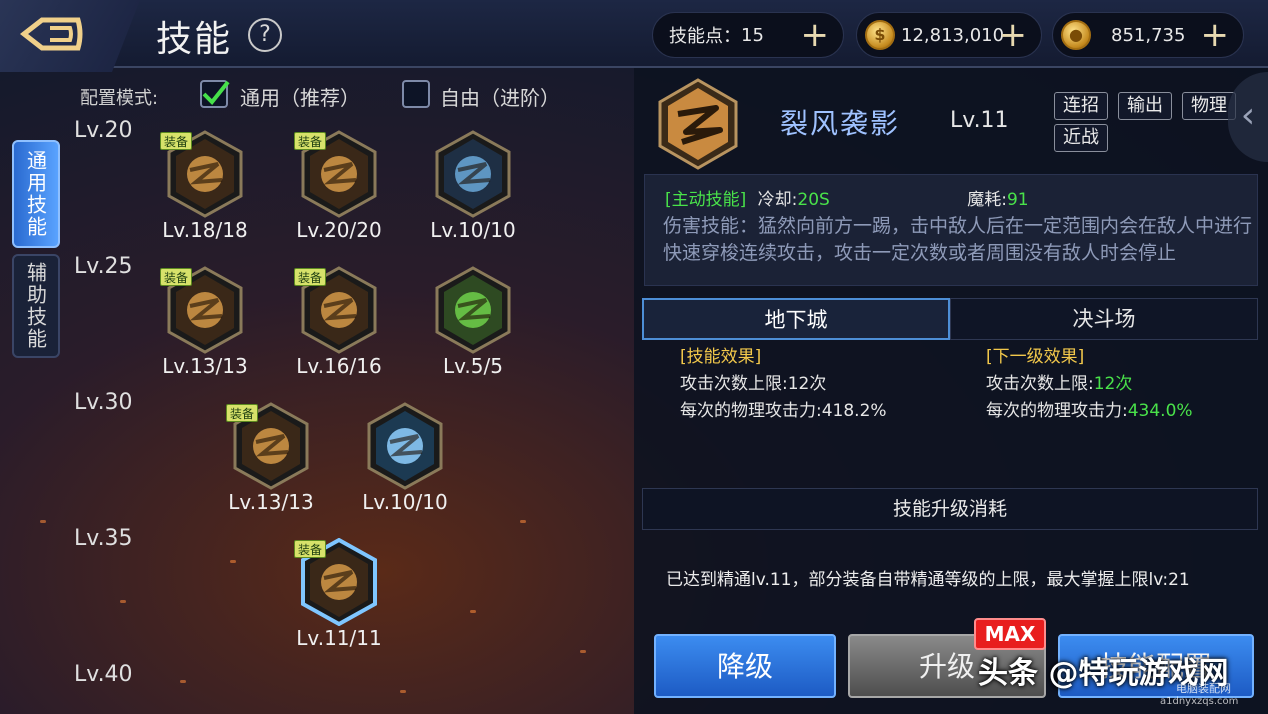 This screenshot has height=714, width=1268. I want to click on skill-slot: 装备 Lv.11/11, so click(339, 594).